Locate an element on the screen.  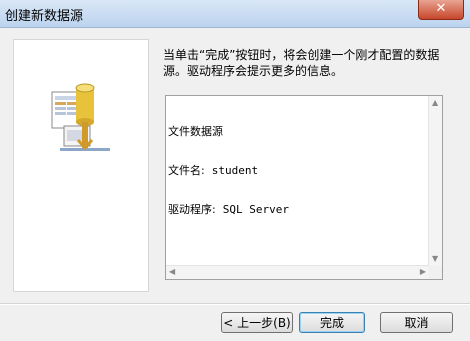
title-bar: 创建新数据源 ✕ is located at coordinates (235, 14).